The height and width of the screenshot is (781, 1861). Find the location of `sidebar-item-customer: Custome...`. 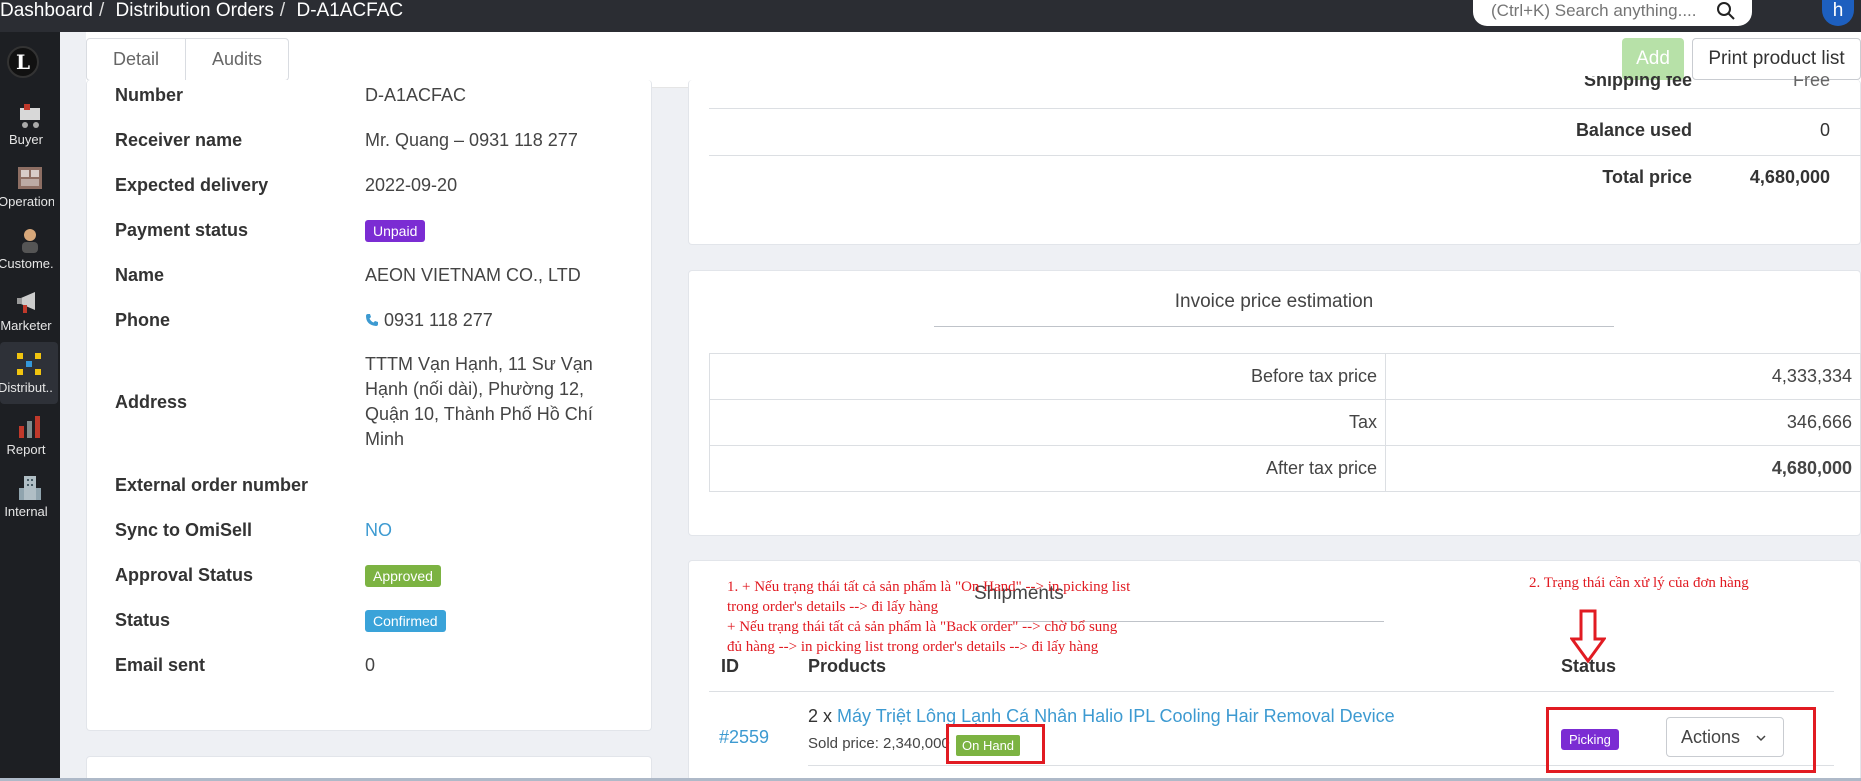

sidebar-item-customer: Custome... is located at coordinates (30, 249).